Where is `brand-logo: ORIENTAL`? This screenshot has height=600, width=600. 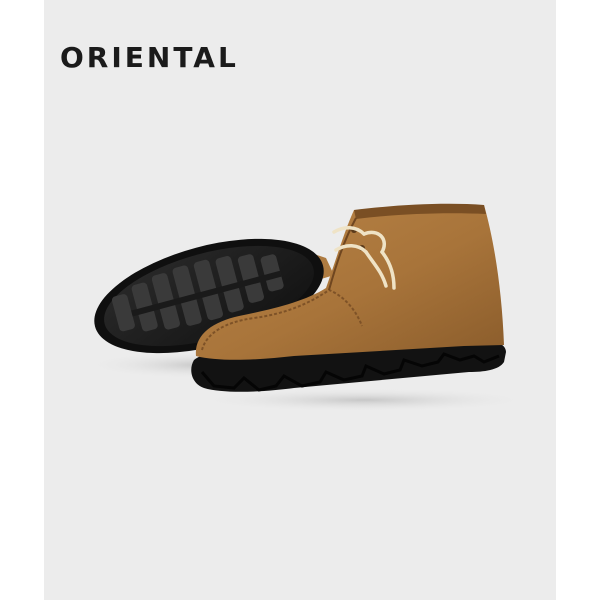
brand-logo: ORIENTAL is located at coordinates (149, 57).